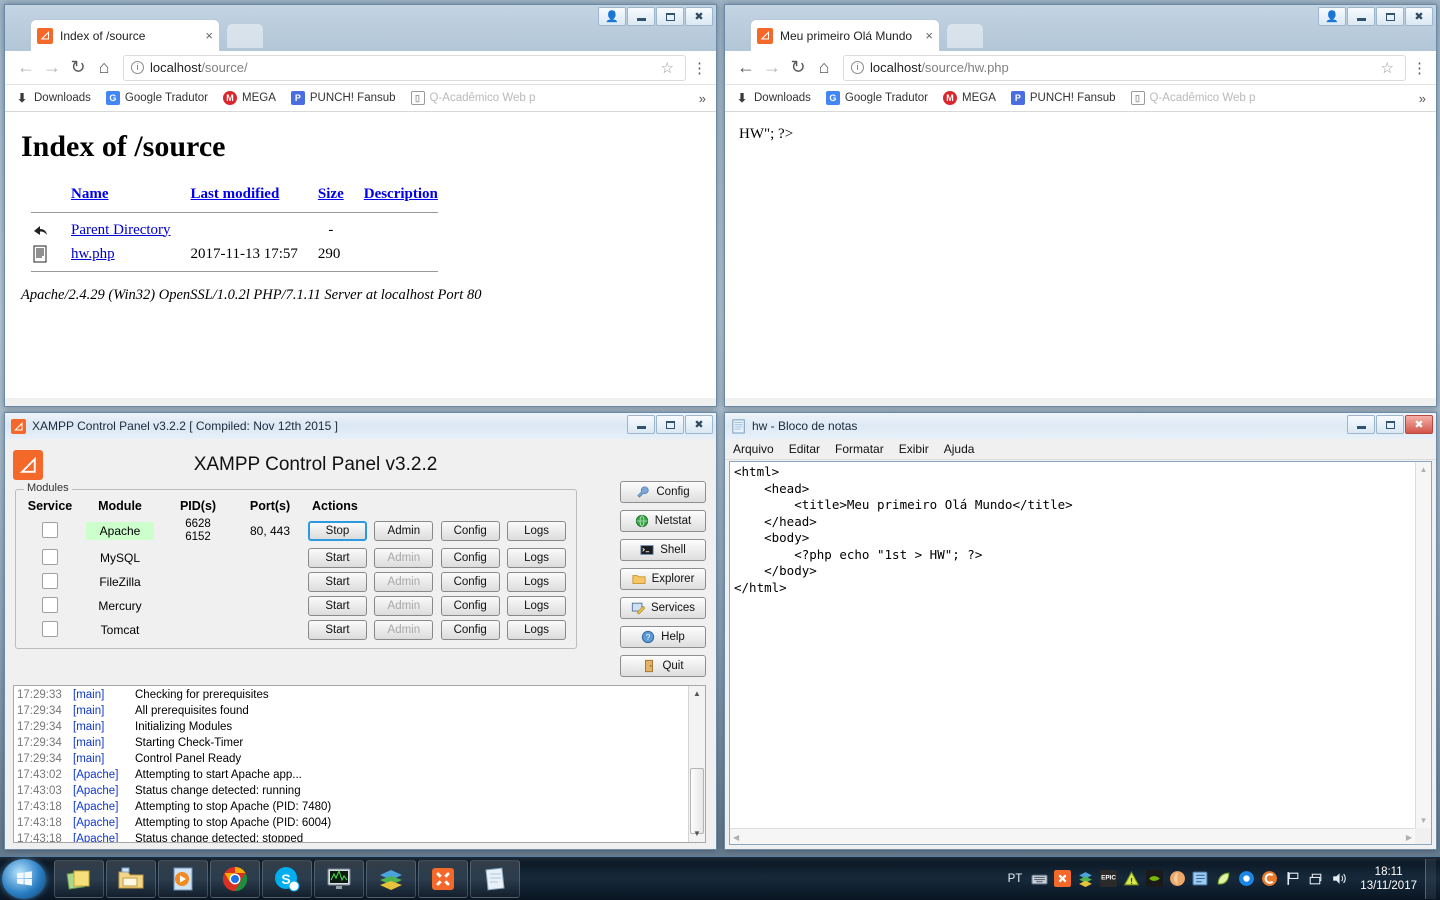 The height and width of the screenshot is (900, 1440). I want to click on menu-arquivo: Arquivo, so click(753, 449).